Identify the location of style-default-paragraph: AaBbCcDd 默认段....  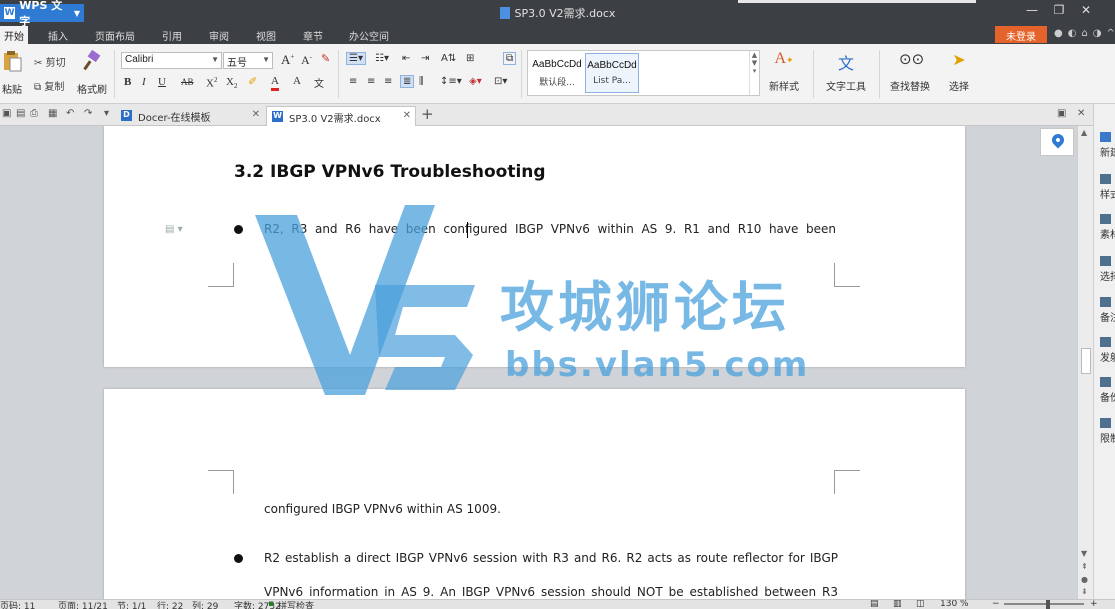
(557, 73).